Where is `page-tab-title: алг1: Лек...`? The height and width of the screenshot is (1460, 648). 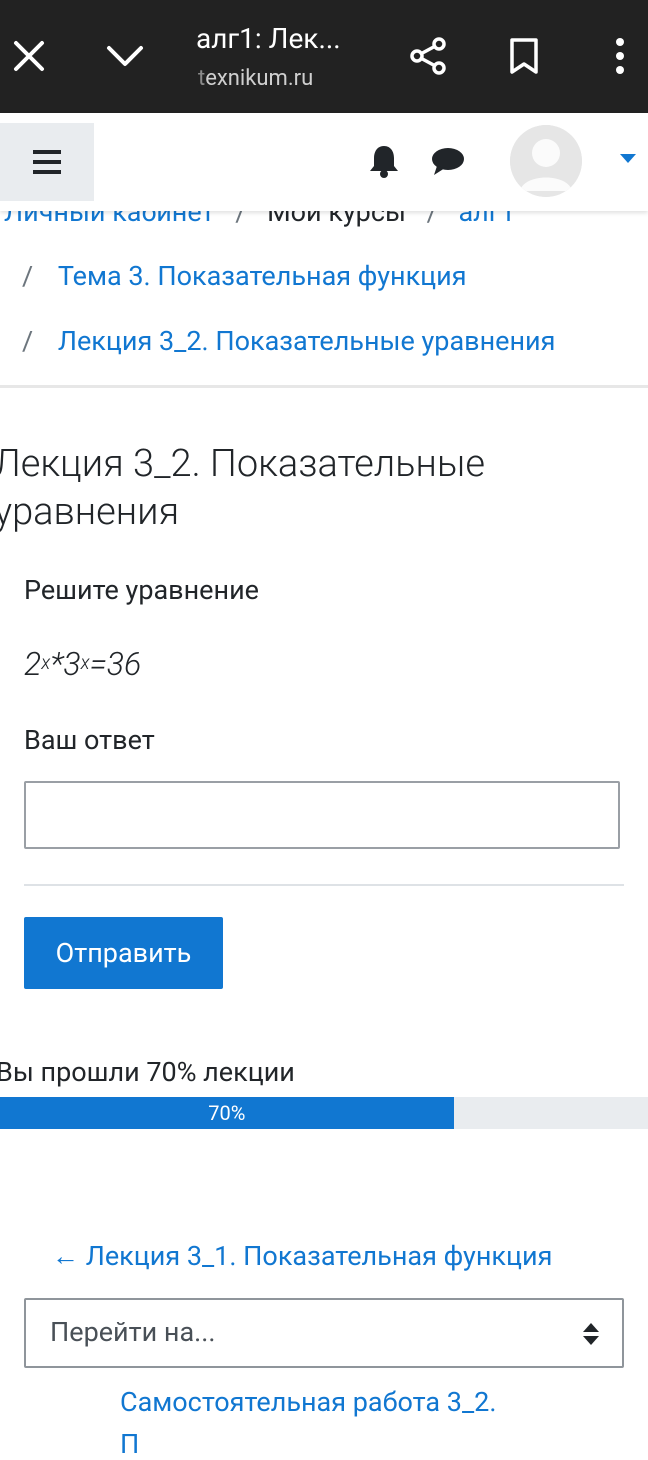
page-tab-title: алг1: Лек... is located at coordinates (268, 38).